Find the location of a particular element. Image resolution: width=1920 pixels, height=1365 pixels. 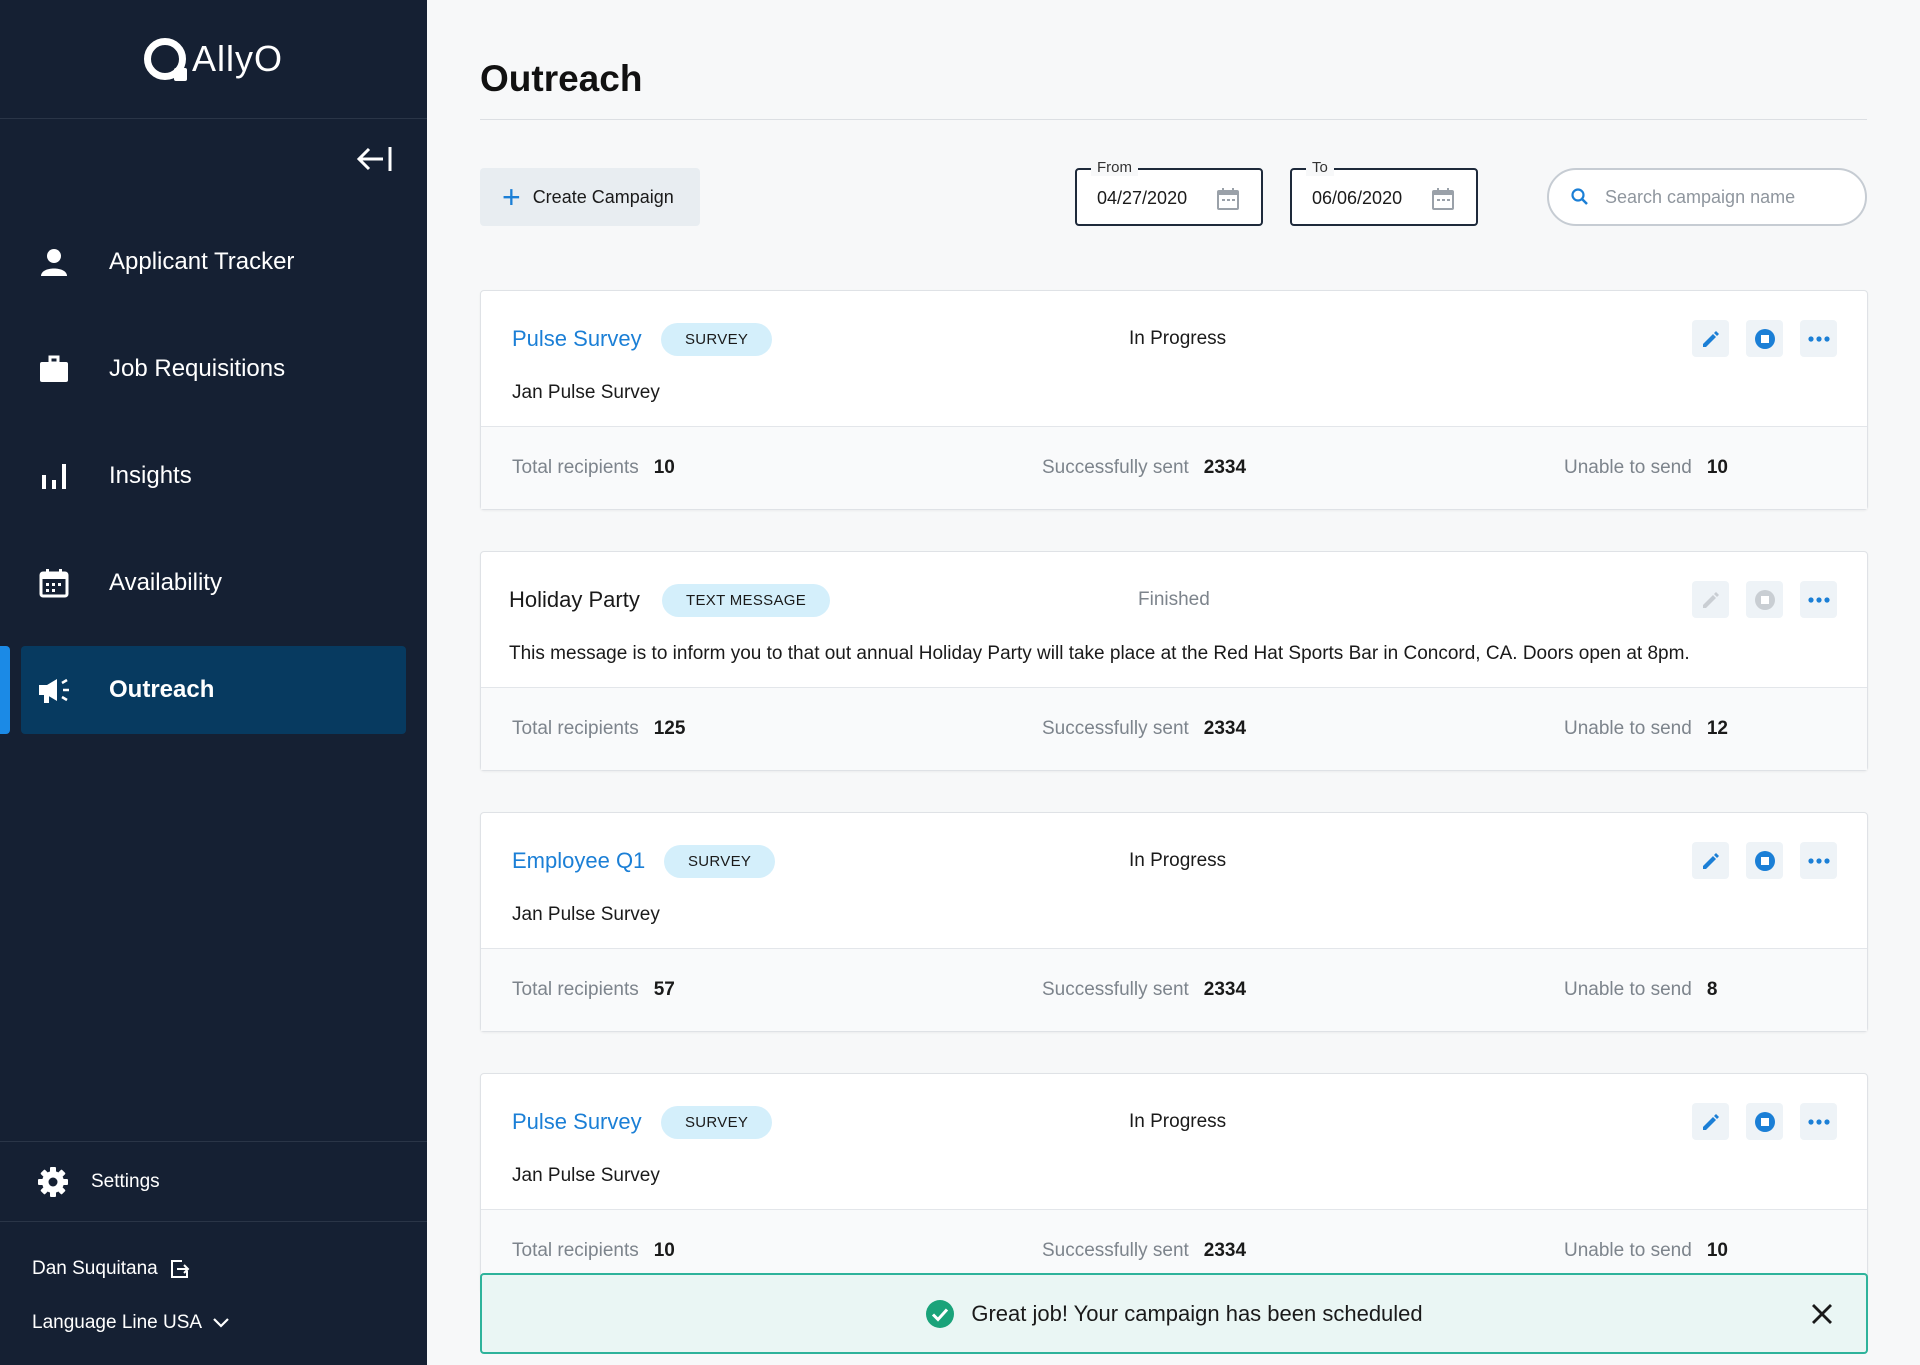

check-circle-icon is located at coordinates (940, 1313).